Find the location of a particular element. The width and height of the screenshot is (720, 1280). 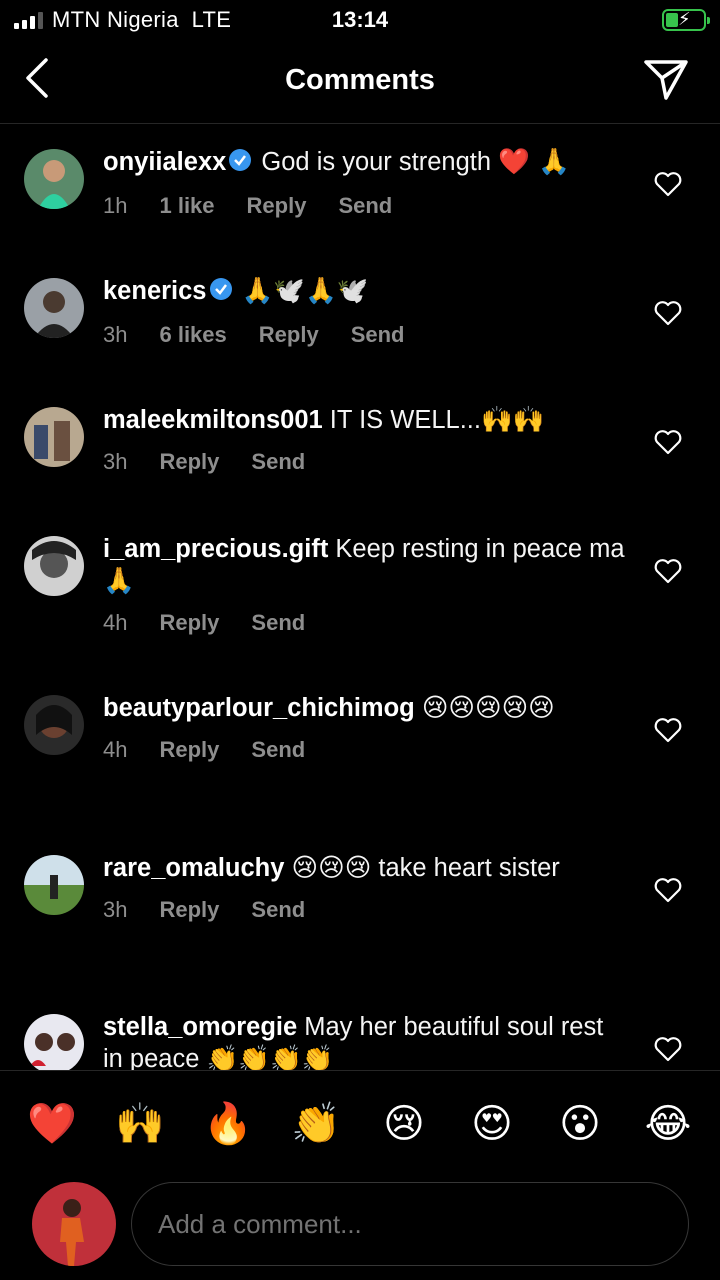

status-time: 13:14 is located at coordinates (360, 19).